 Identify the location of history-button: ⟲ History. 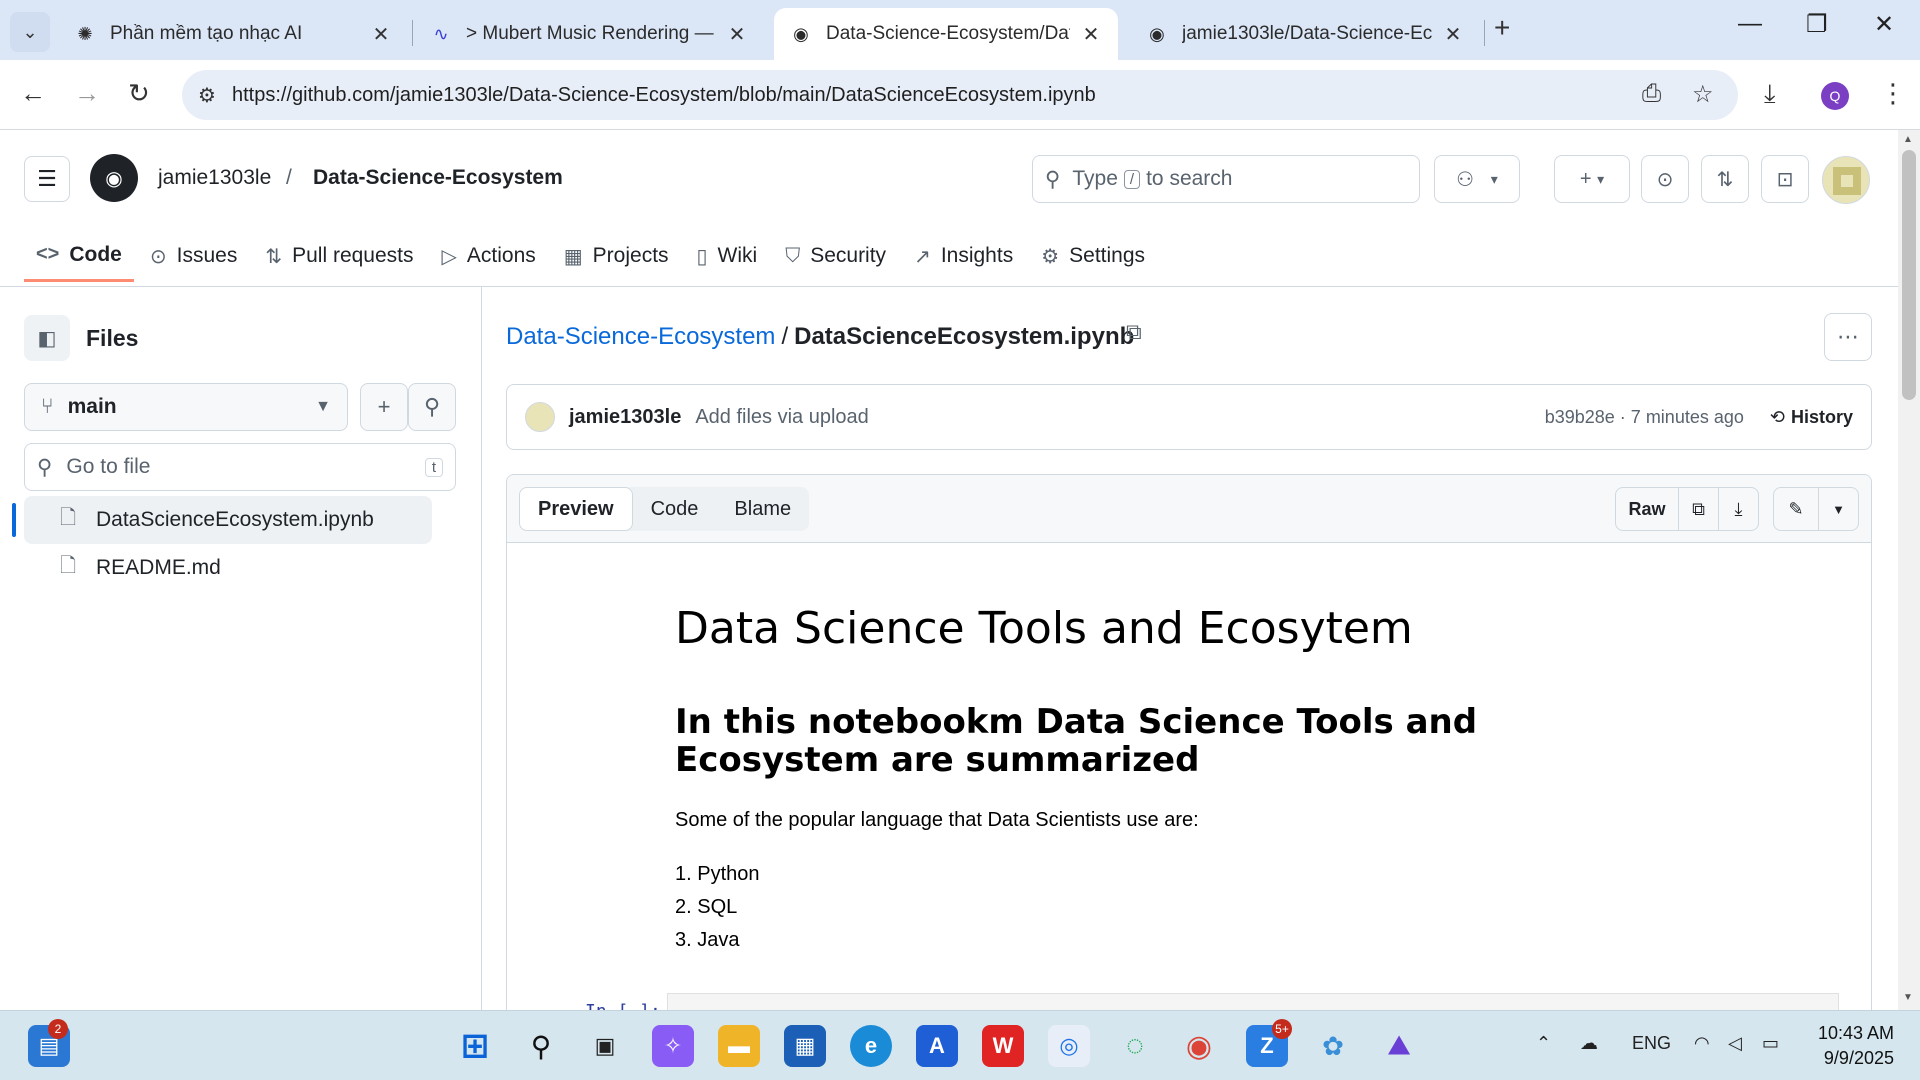
(1811, 417).